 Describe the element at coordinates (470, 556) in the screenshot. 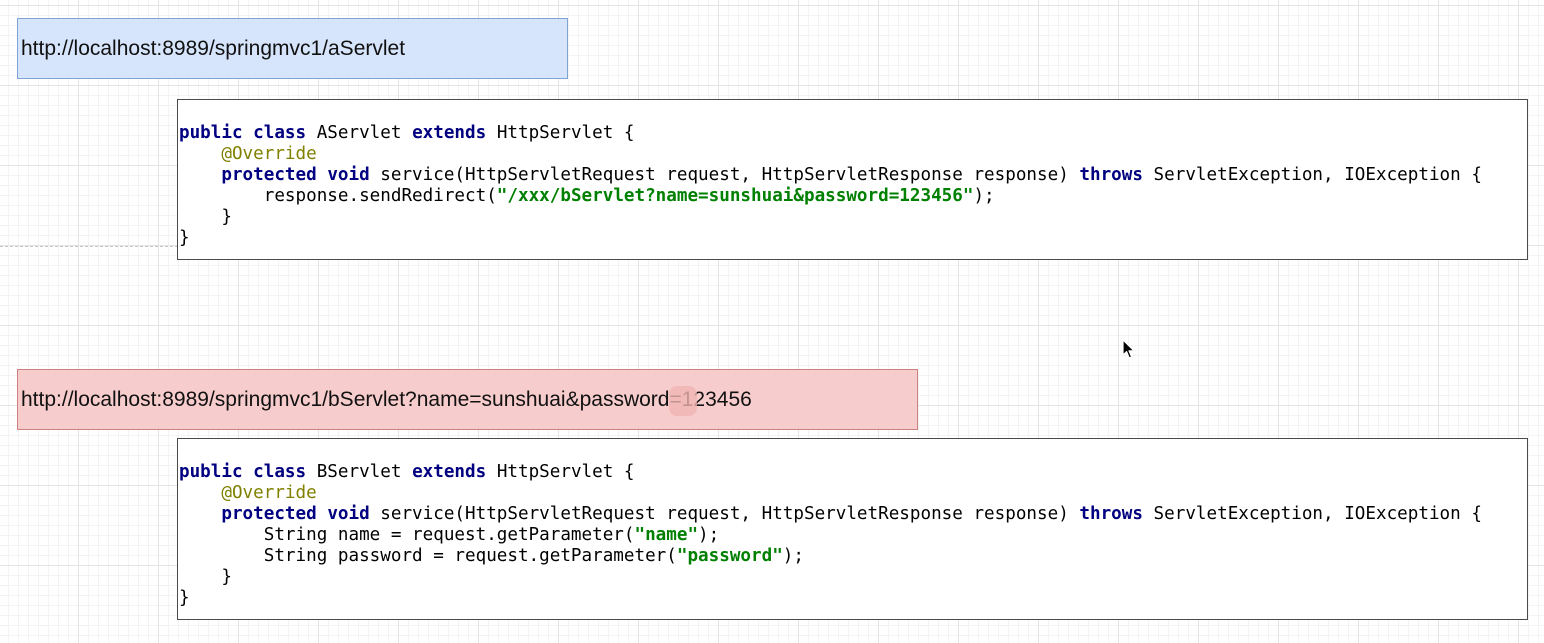

I see `get-password-call: String password = request.getParameter(` at that location.